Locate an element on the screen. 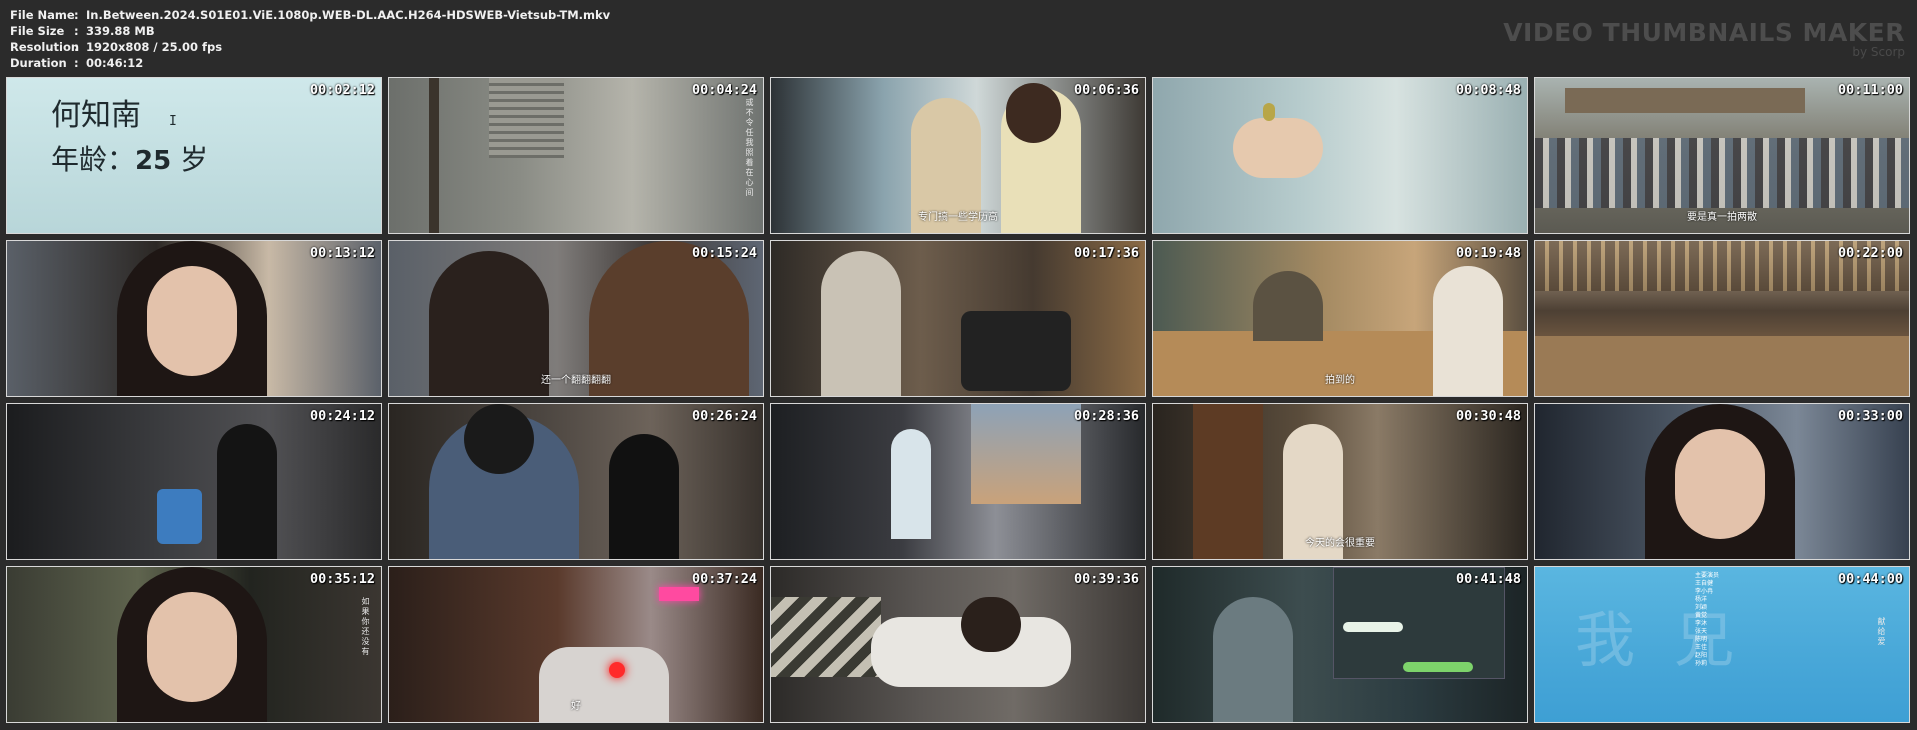 This screenshot has width=1917, height=730. title-card-age: 年龄：25 岁 is located at coordinates (129, 158).